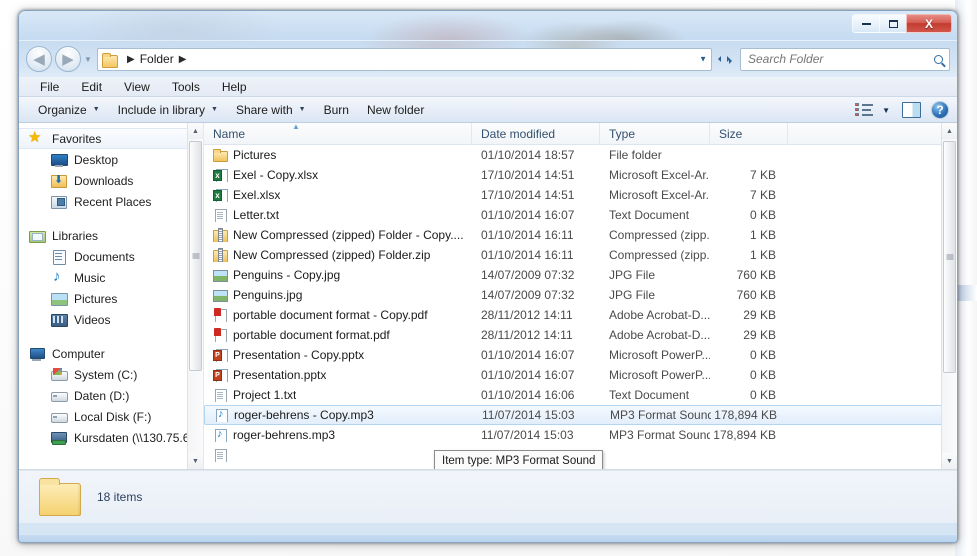 This screenshot has height=556, width=977. Describe the element at coordinates (111, 437) in the screenshot. I see `sidebar-item-kursdaten: Kursdaten (\\130.75.67.60) (` at that location.